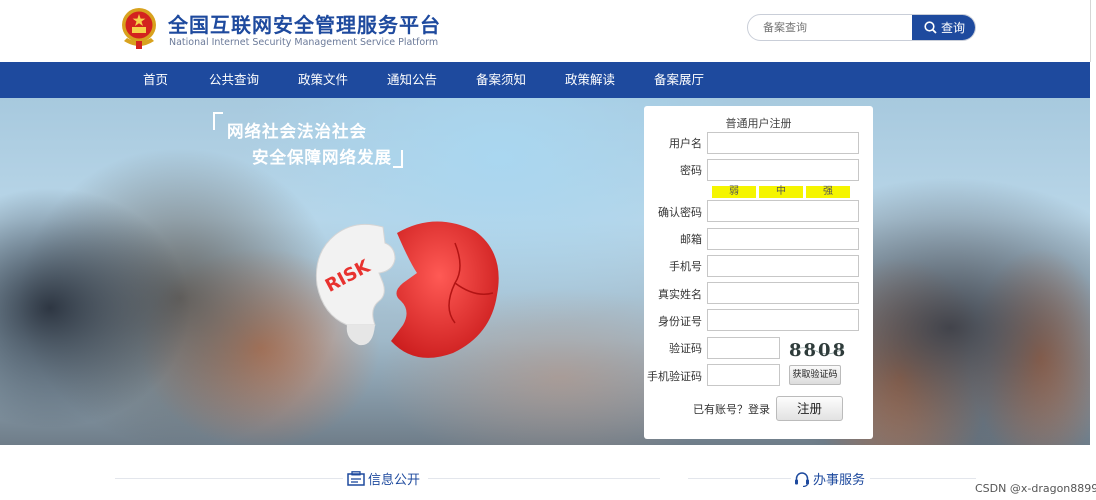 The height and width of the screenshot is (500, 1096). I want to click on strength-strong: 强, so click(828, 192).